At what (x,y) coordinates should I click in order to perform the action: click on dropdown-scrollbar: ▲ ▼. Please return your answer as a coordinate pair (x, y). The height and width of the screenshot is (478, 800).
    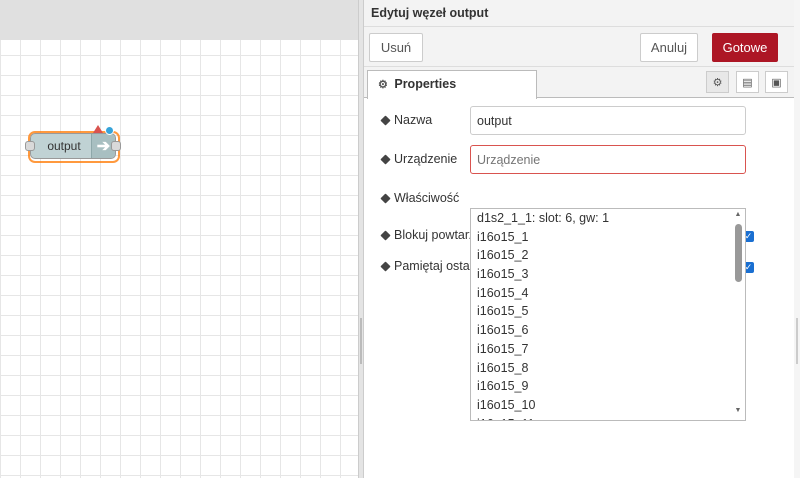
    Looking at the image, I should click on (738, 314).